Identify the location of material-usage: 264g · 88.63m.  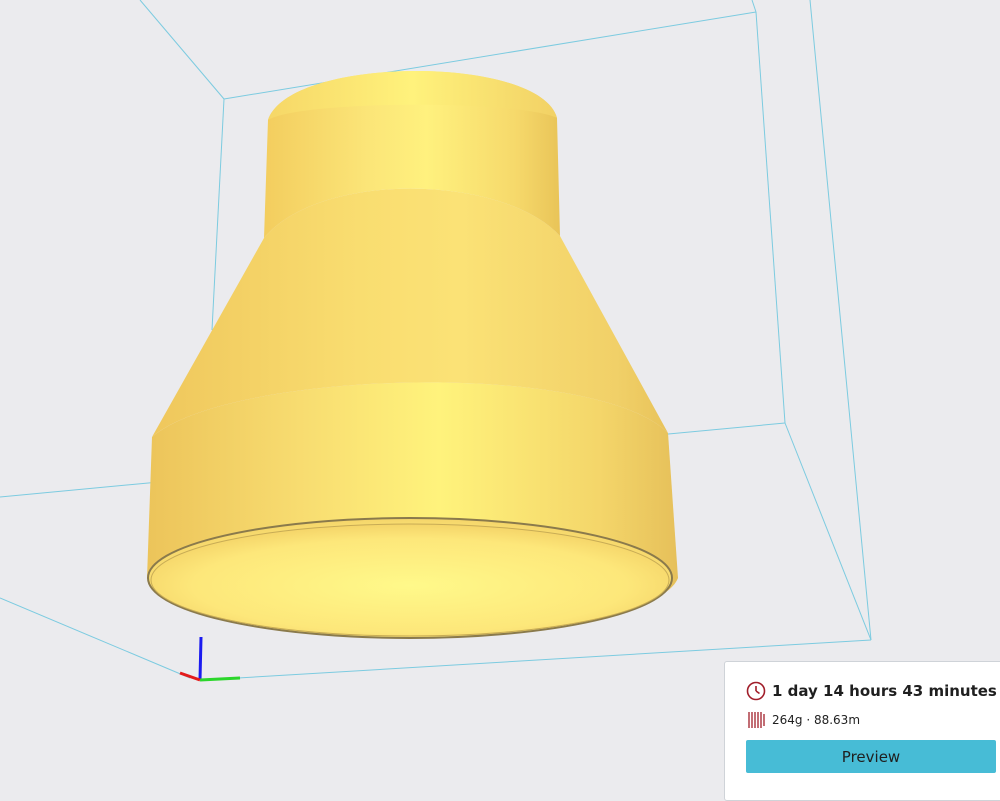
(816, 720).